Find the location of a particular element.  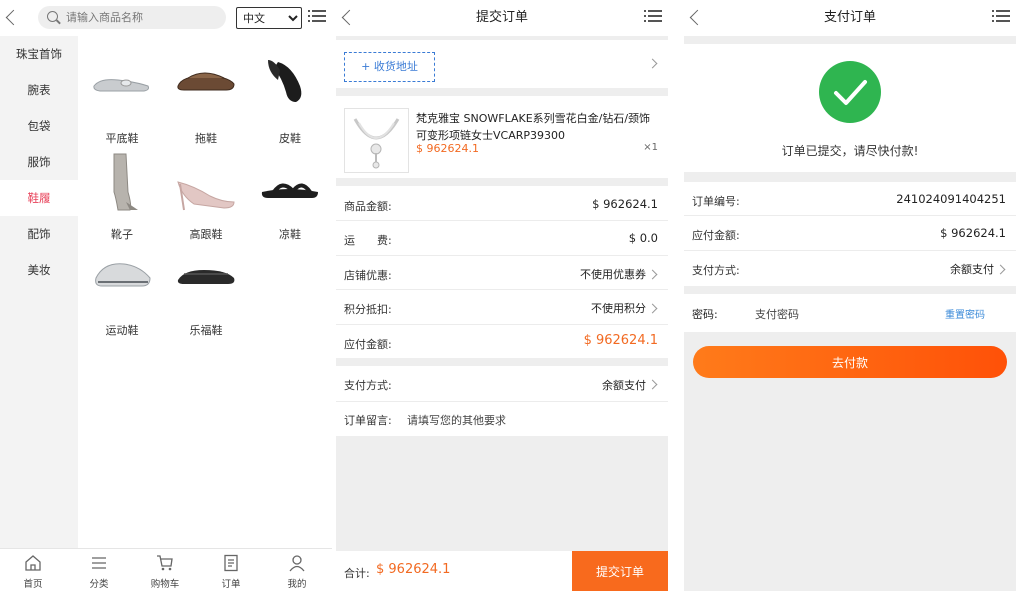

product-heels: 高跟鞋 is located at coordinates (206, 194).